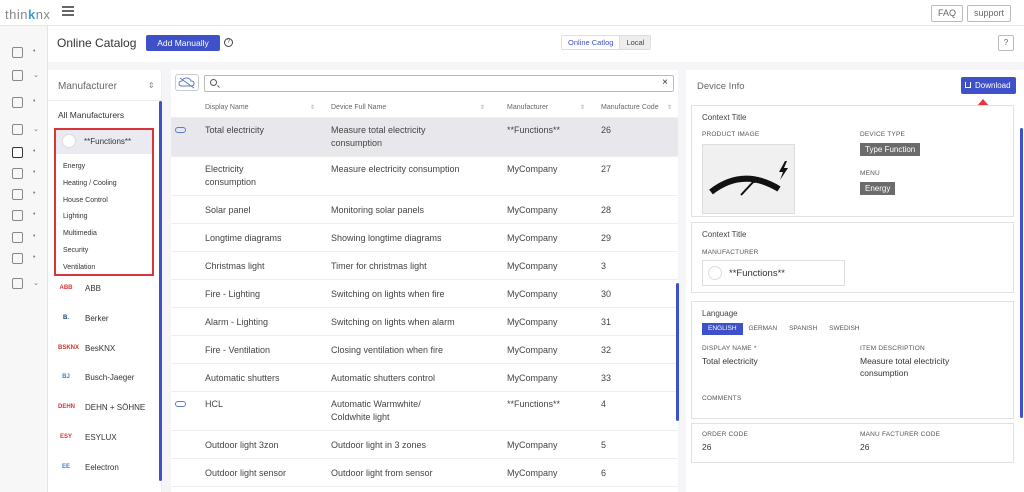 The height and width of the screenshot is (492, 1024). Describe the element at coordinates (180, 404) in the screenshot. I see `cloud-icon` at that location.